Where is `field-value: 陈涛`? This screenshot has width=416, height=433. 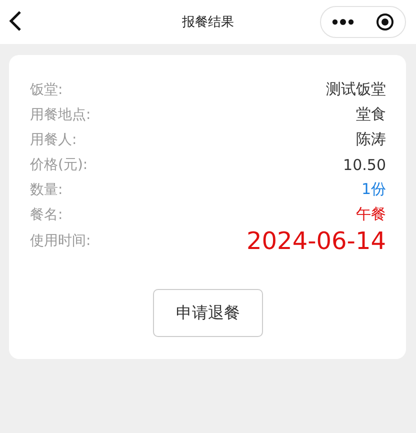 field-value: 陈涛 is located at coordinates (371, 139).